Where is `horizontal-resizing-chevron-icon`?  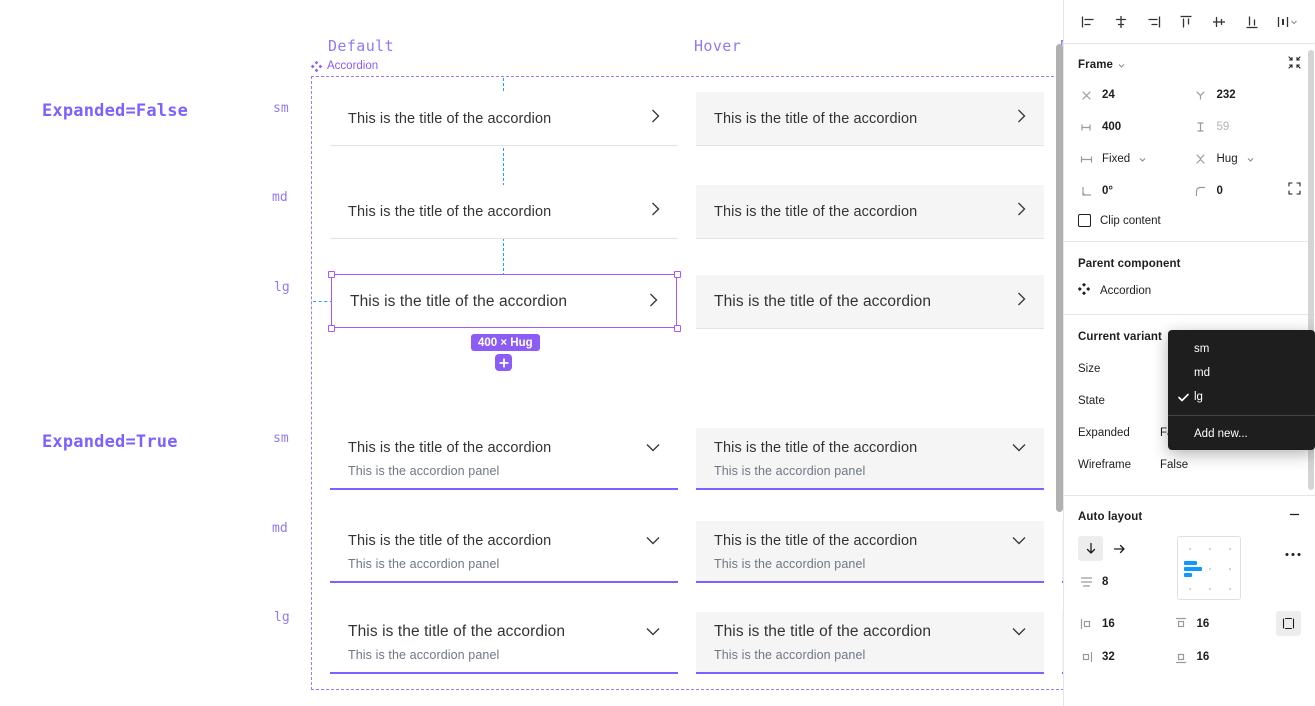 horizontal-resizing-chevron-icon is located at coordinates (1142, 159).